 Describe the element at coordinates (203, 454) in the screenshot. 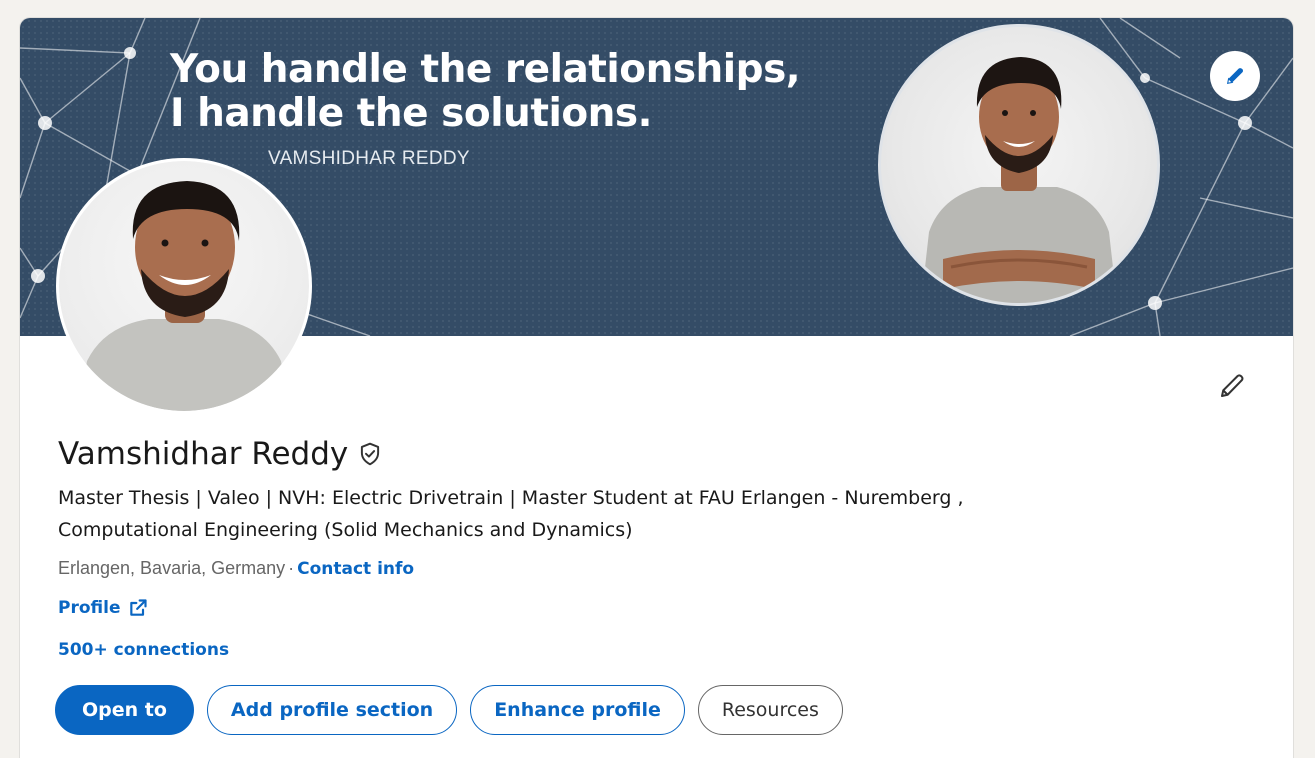

I see `profile-name: Vamshidhar Reddy` at that location.